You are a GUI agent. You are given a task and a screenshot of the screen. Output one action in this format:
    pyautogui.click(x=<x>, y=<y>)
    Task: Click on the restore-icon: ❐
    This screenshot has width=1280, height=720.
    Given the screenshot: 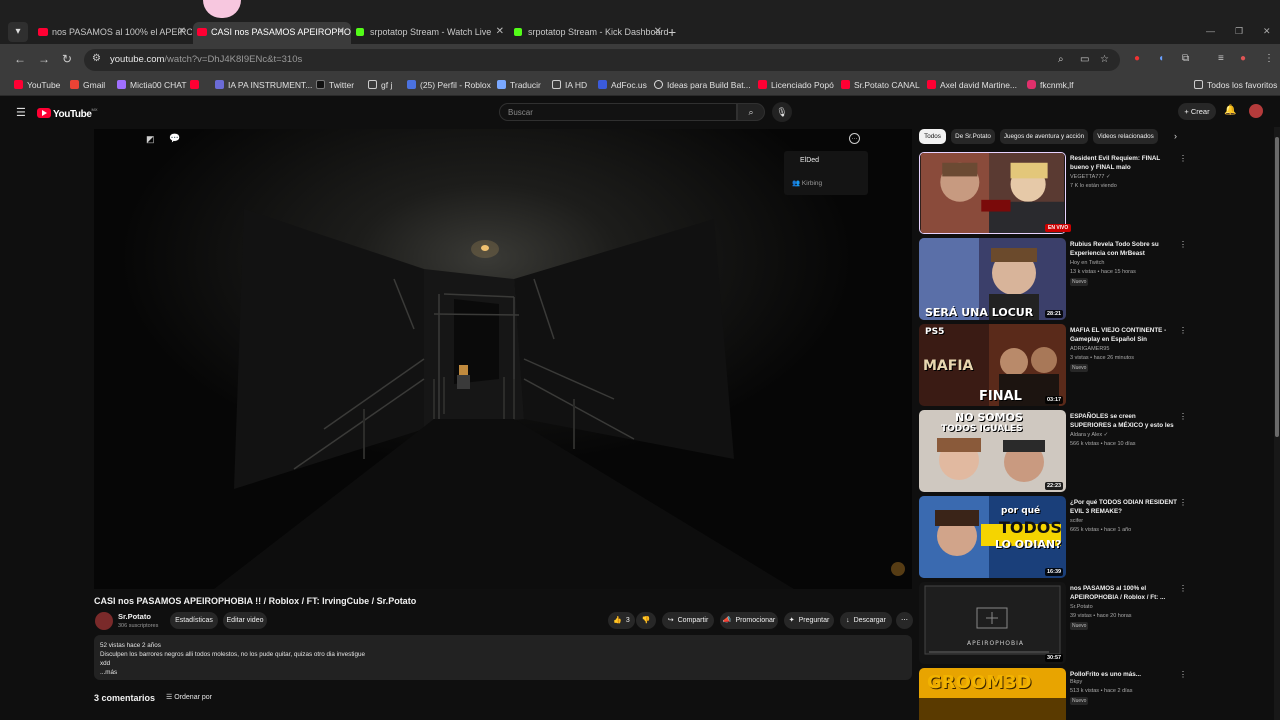 What is the action you would take?
    pyautogui.click(x=1239, y=31)
    